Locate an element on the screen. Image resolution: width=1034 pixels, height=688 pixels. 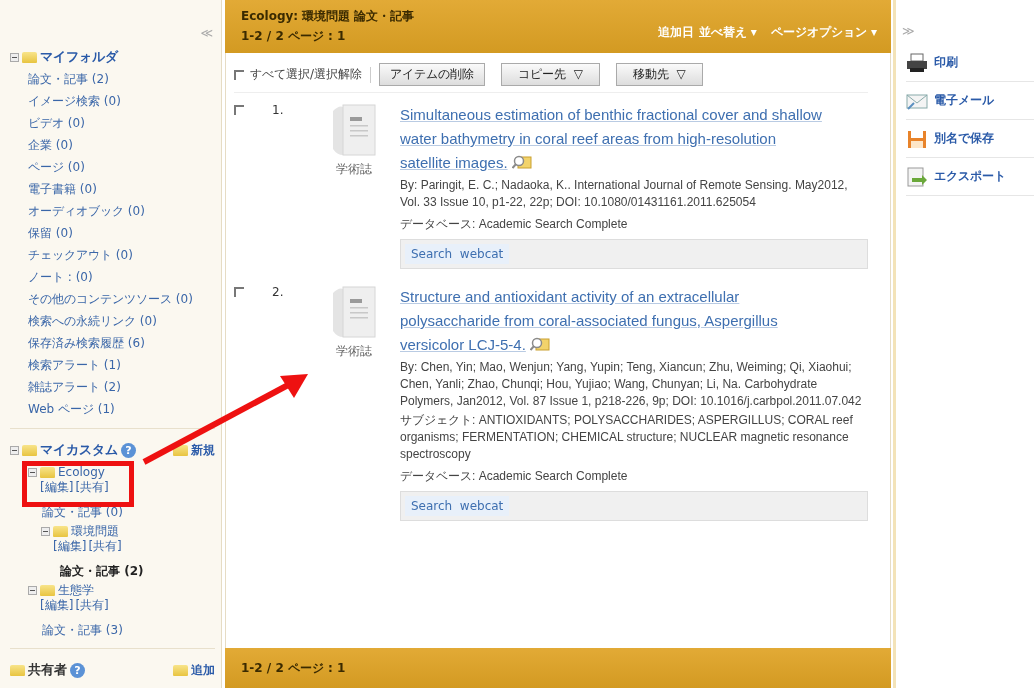
select-all-label: すべて選択/選択解除 is located at coordinates (306, 74).